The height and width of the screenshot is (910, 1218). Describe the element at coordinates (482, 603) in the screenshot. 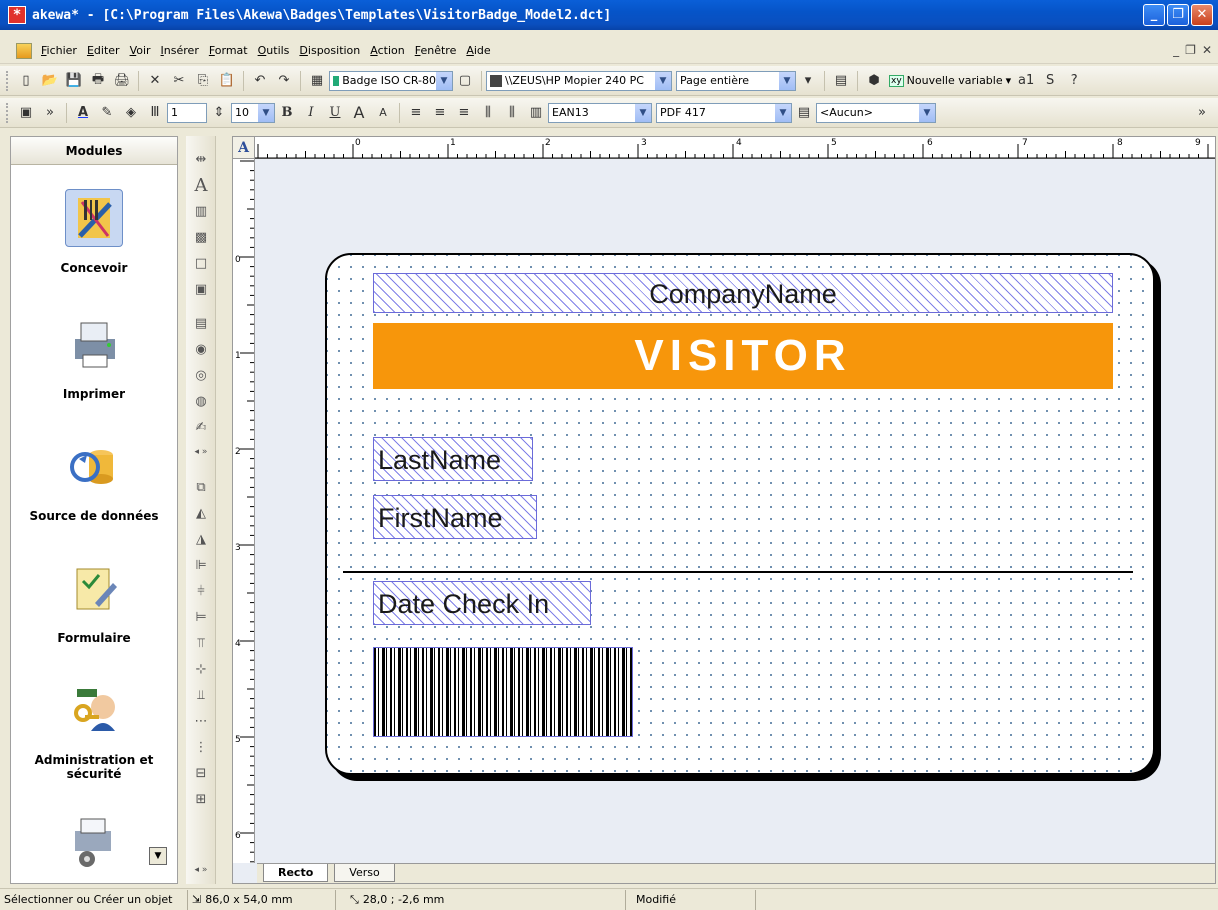

I see `date-check-in-field: Date Check In` at that location.